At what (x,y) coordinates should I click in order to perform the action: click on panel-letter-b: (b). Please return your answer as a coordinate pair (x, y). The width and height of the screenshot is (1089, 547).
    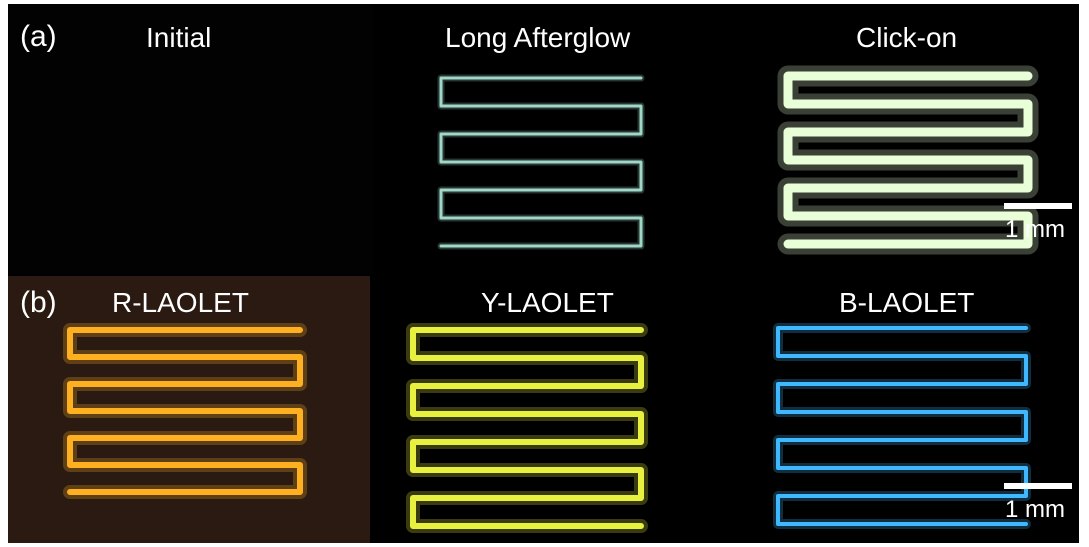
    Looking at the image, I should click on (38, 302).